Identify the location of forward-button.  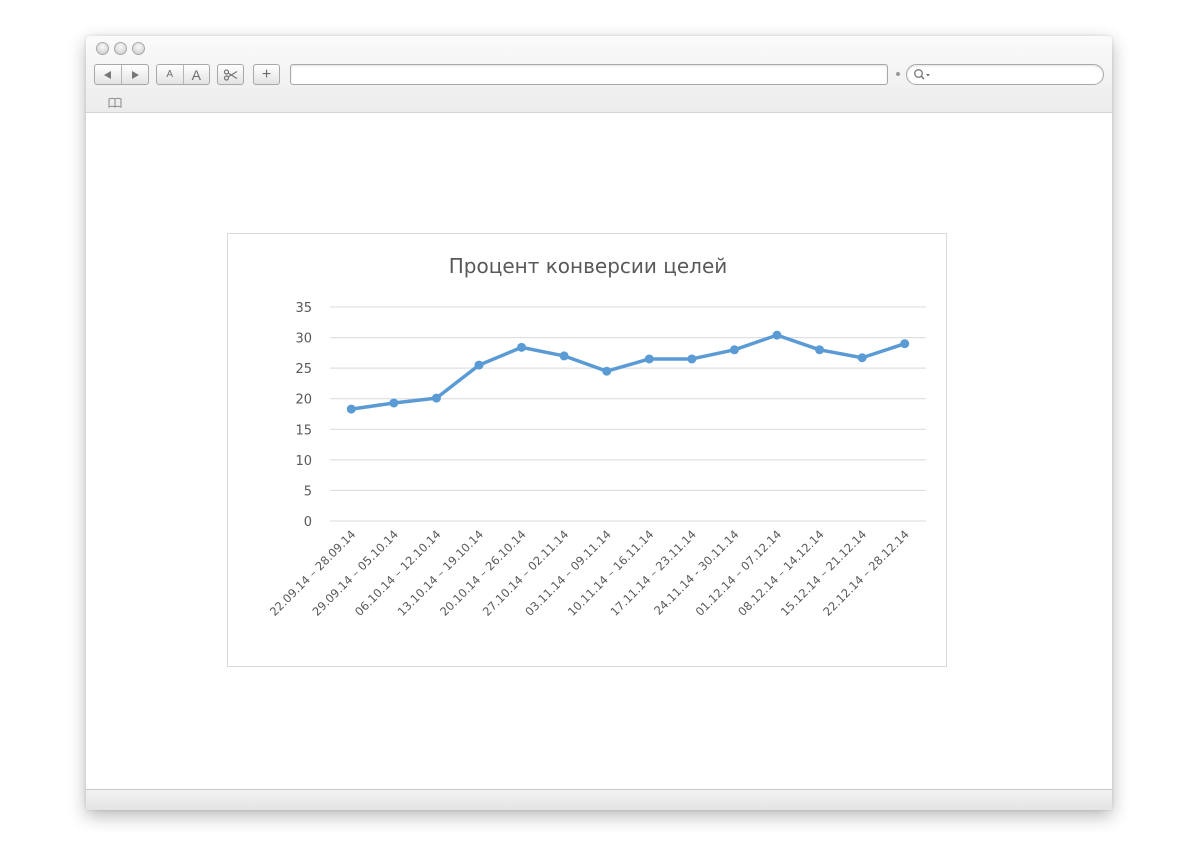
(134, 74).